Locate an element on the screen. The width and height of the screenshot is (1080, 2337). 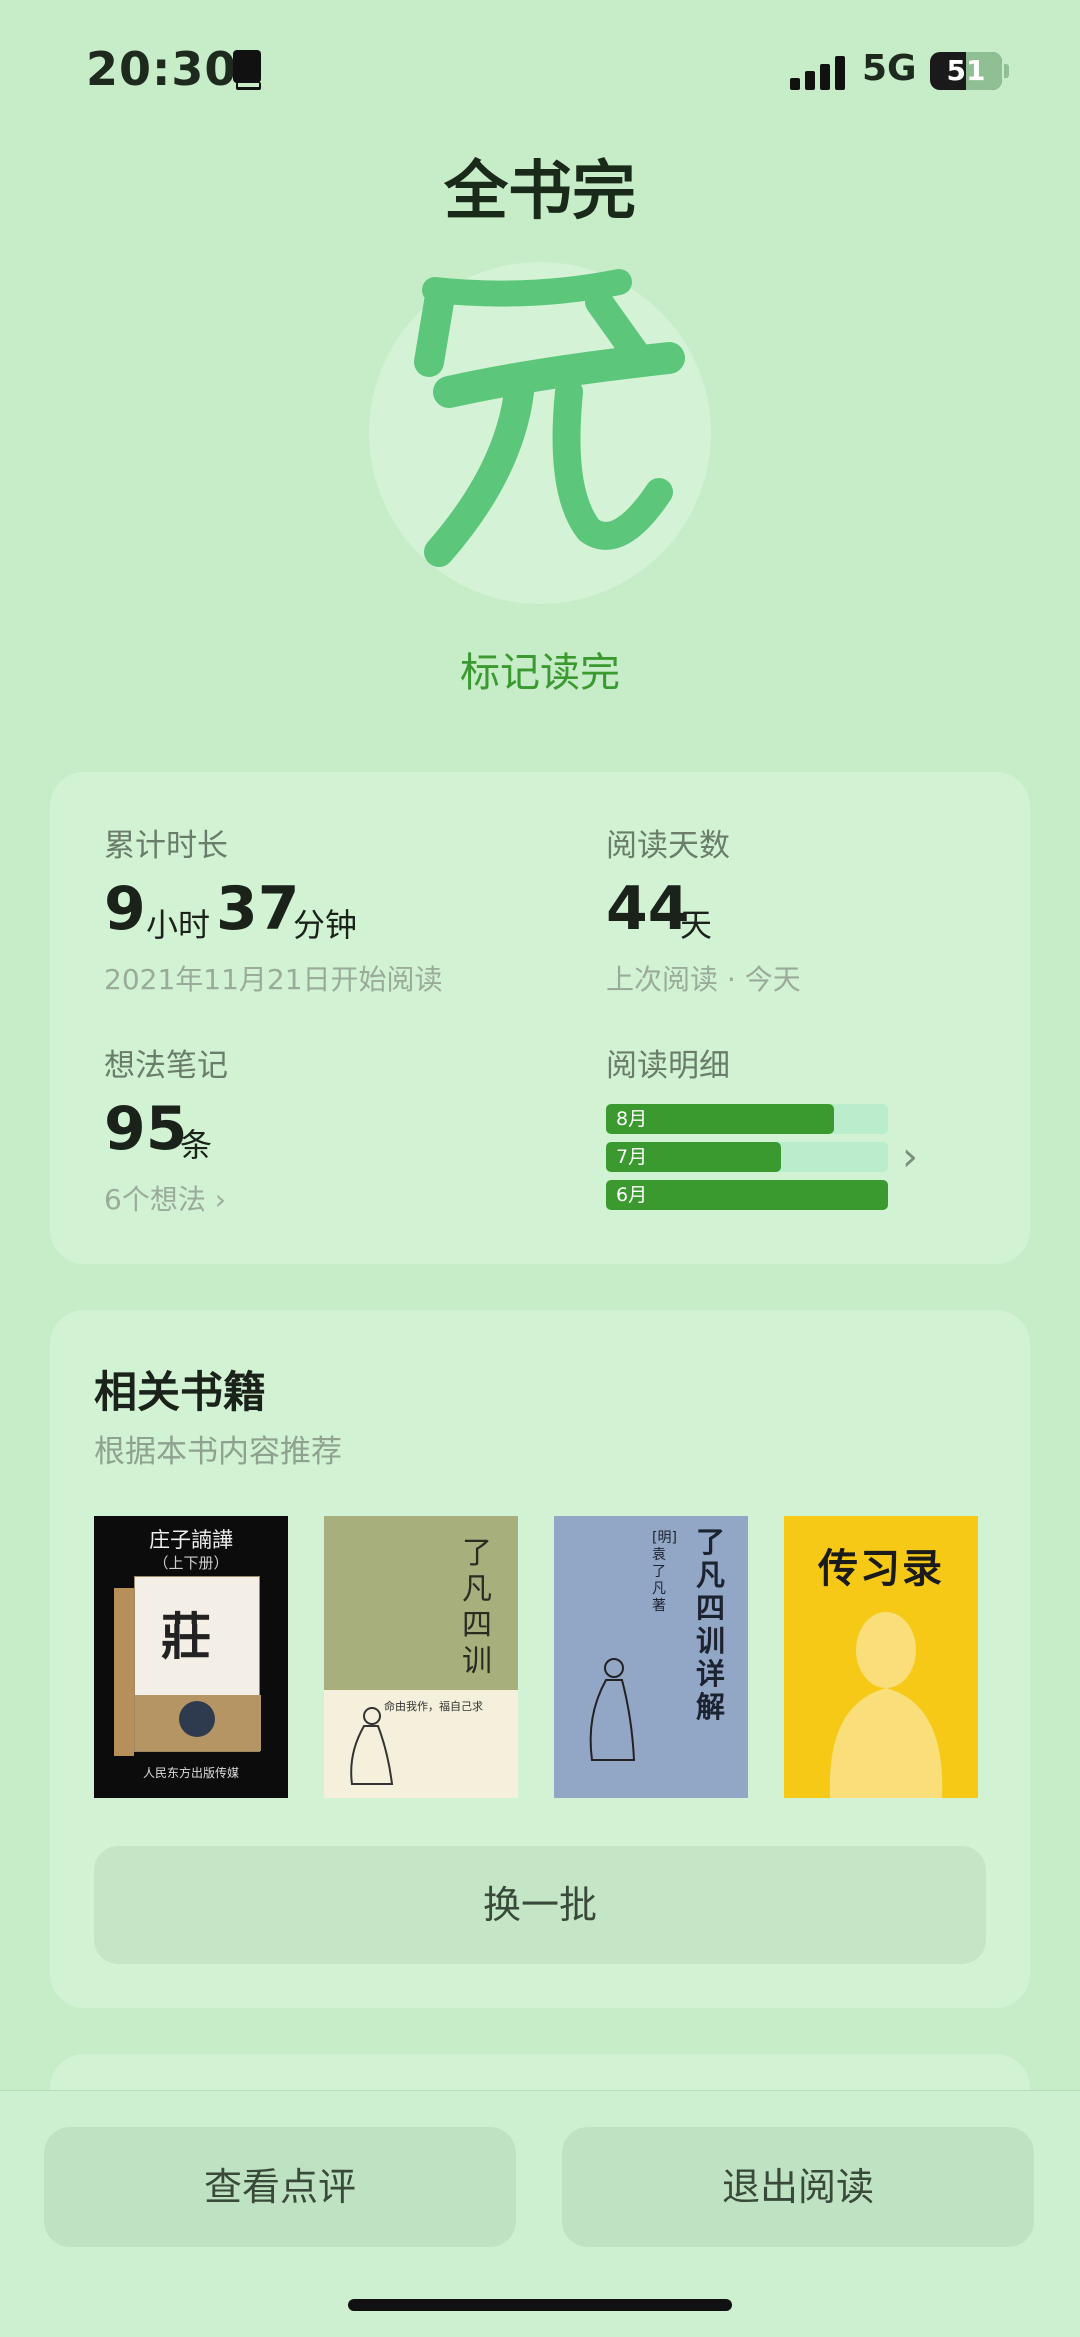
book-subtitle: （上下册） is located at coordinates (191, 1563).